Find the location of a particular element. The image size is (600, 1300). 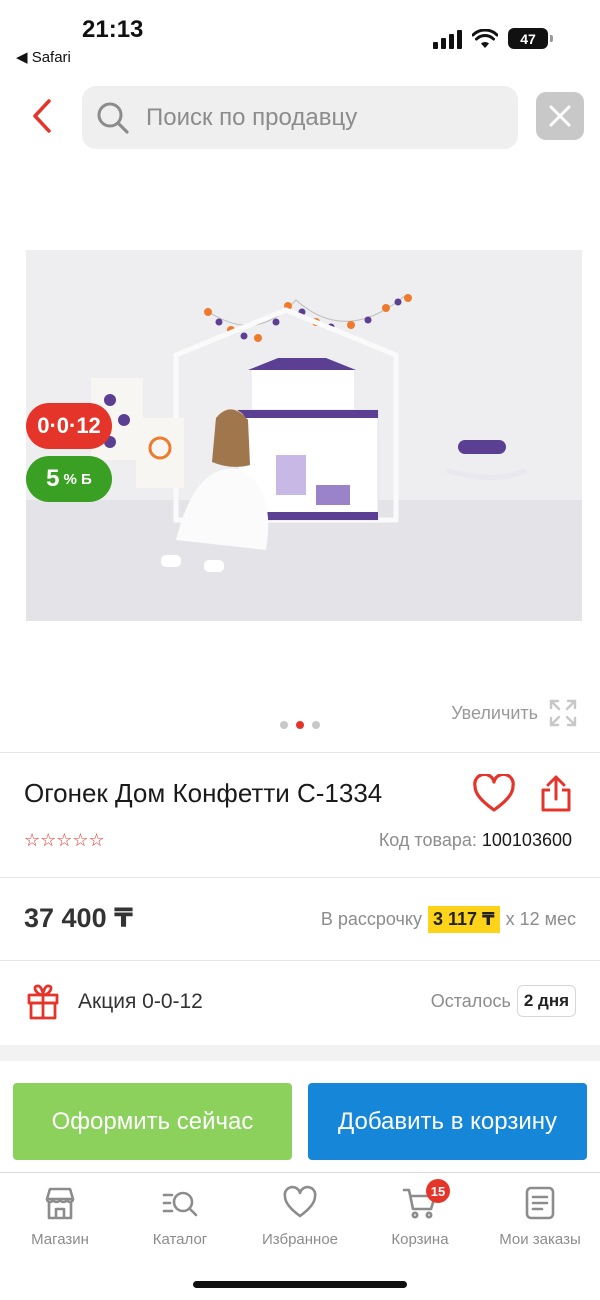

battery-level: 47 is located at coordinates (528, 38).